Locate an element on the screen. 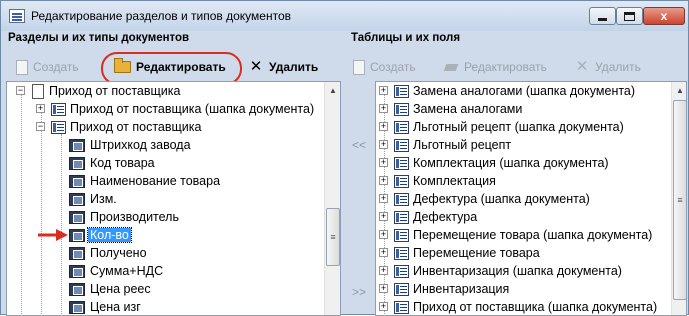  pointer-arrow-icon is located at coordinates (53, 235).